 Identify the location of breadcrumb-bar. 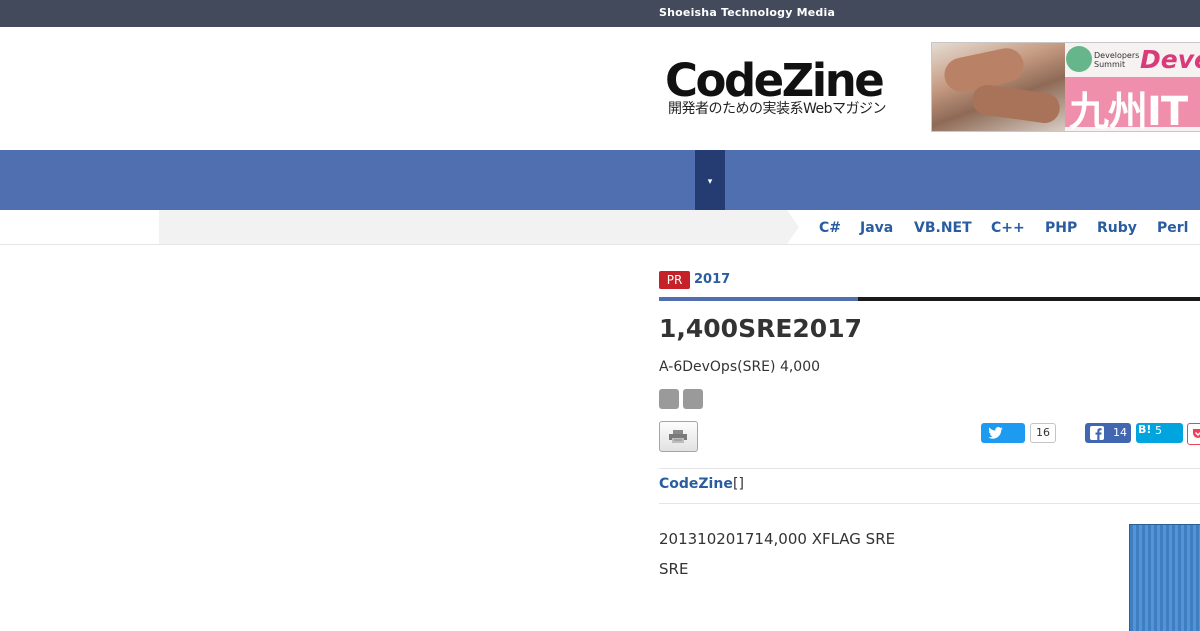
(473, 227).